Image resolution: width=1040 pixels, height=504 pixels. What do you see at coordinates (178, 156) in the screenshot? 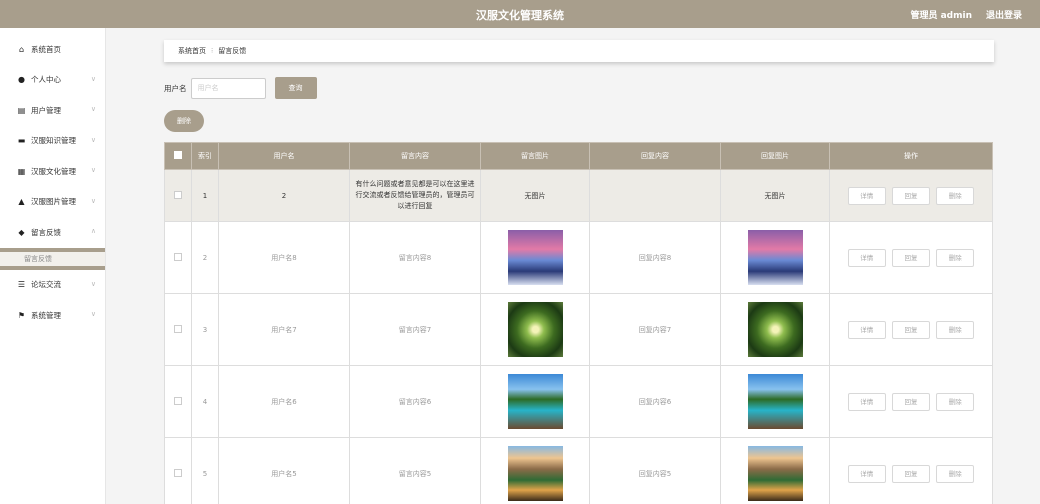
I see `select-all-checkbox` at bounding box center [178, 156].